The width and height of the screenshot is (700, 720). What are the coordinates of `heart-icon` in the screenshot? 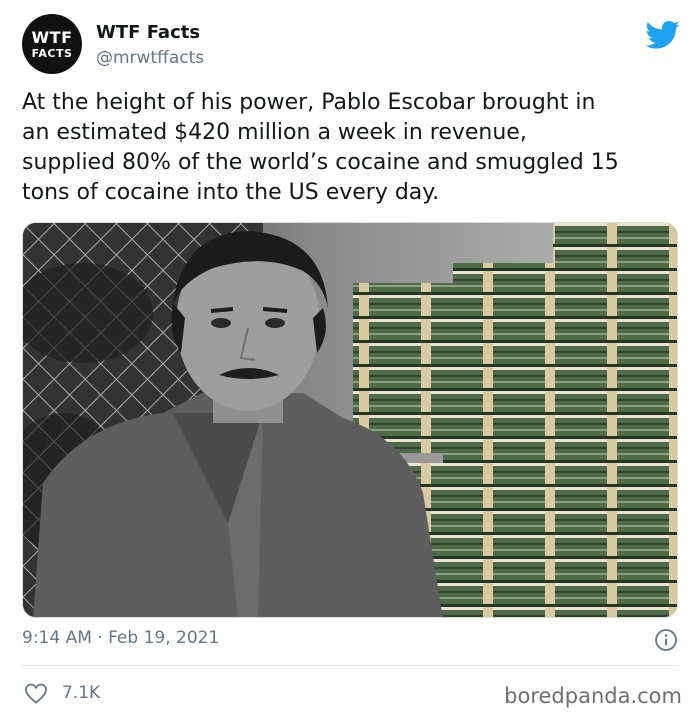 It's located at (36, 693).